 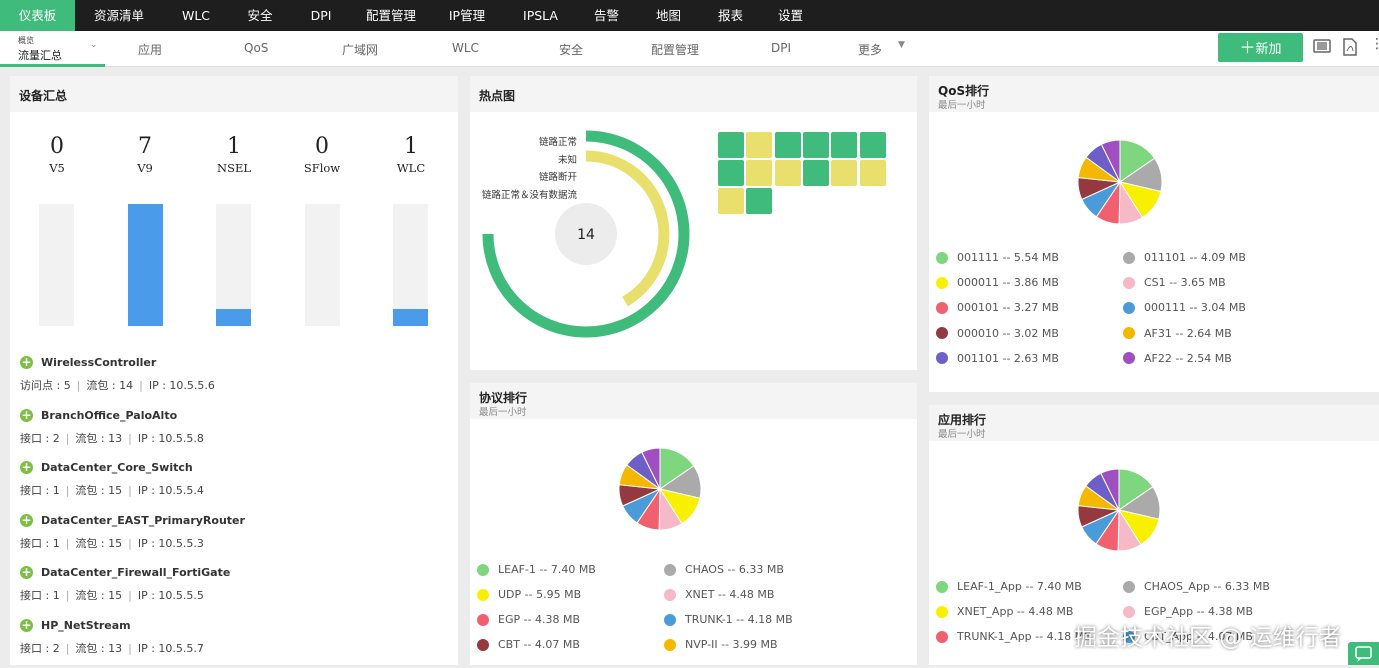 What do you see at coordinates (37, 15) in the screenshot?
I see `nav-dashboard: 仪表板` at bounding box center [37, 15].